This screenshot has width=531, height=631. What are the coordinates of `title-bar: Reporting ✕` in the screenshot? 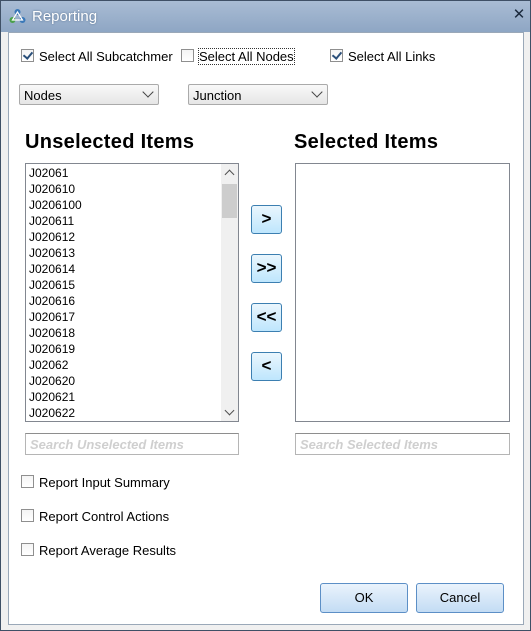 It's located at (265, 16).